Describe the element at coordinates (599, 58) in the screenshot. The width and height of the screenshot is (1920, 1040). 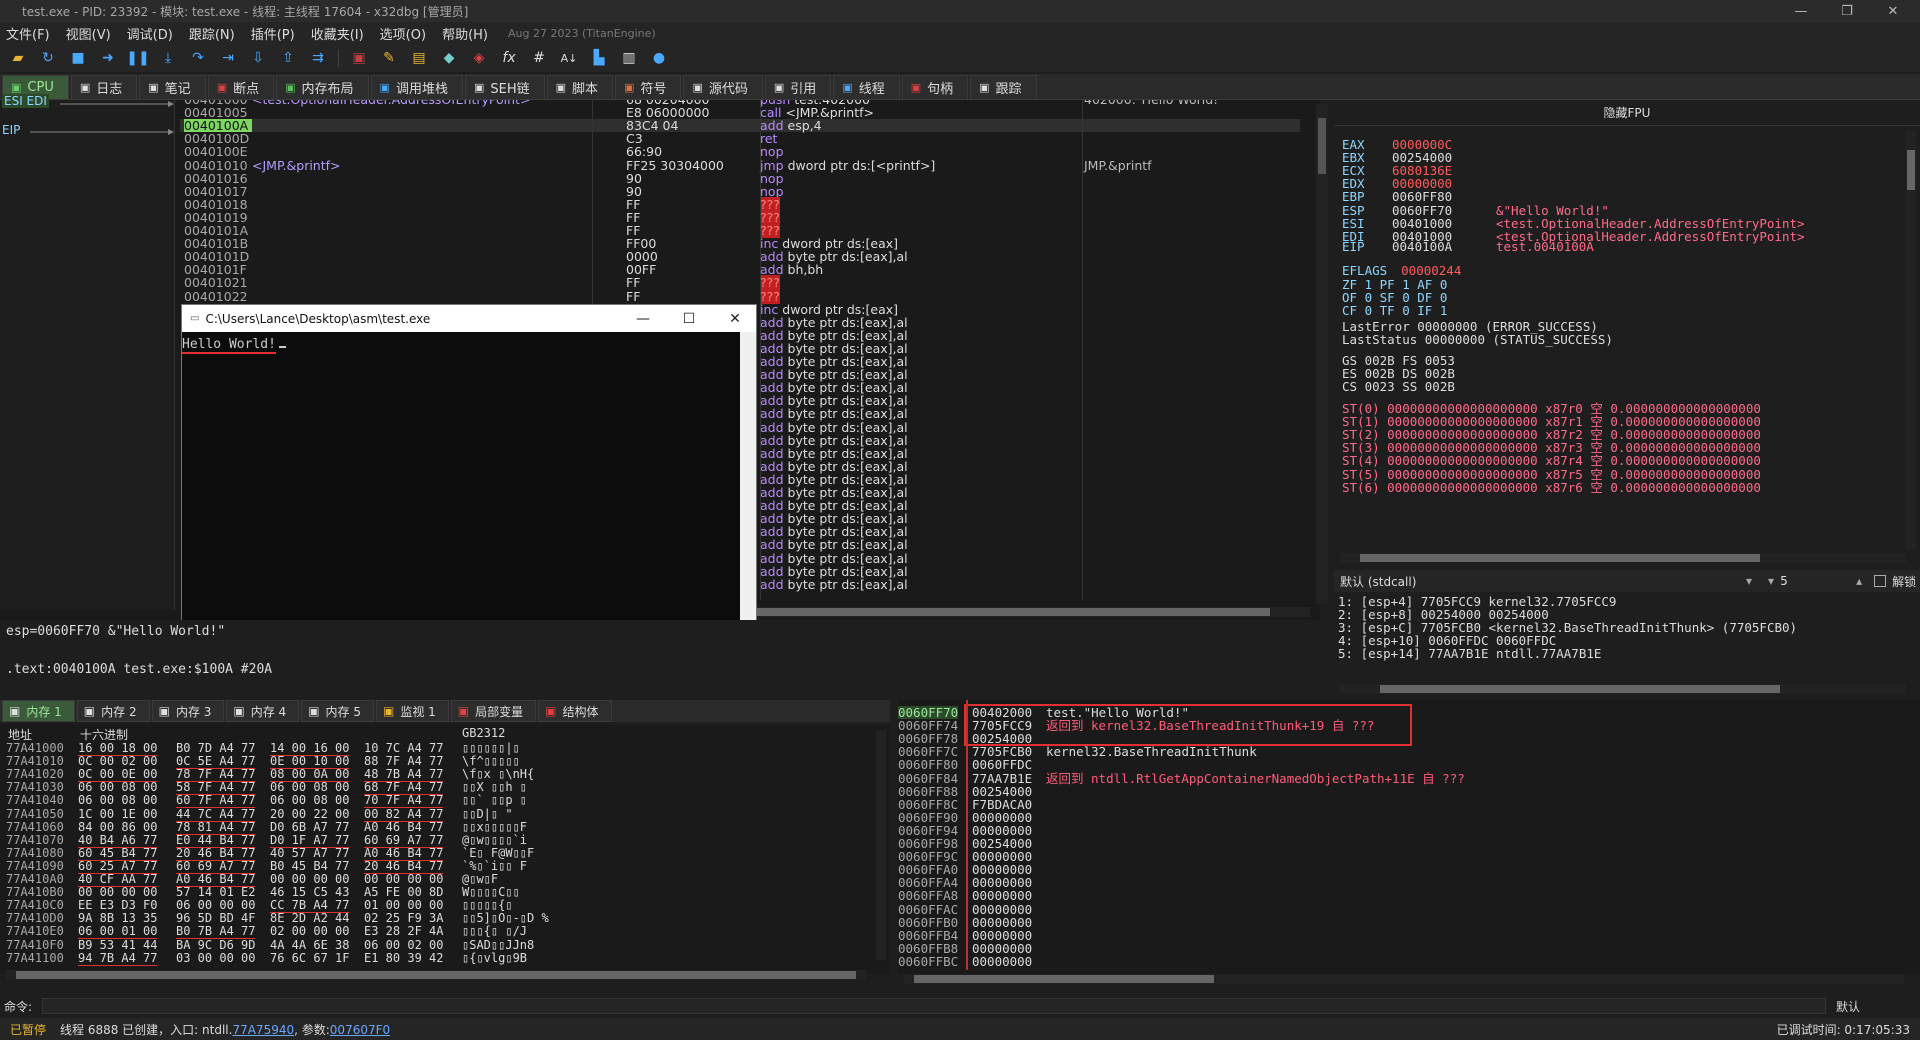
I see `strings-icon: ▙` at that location.